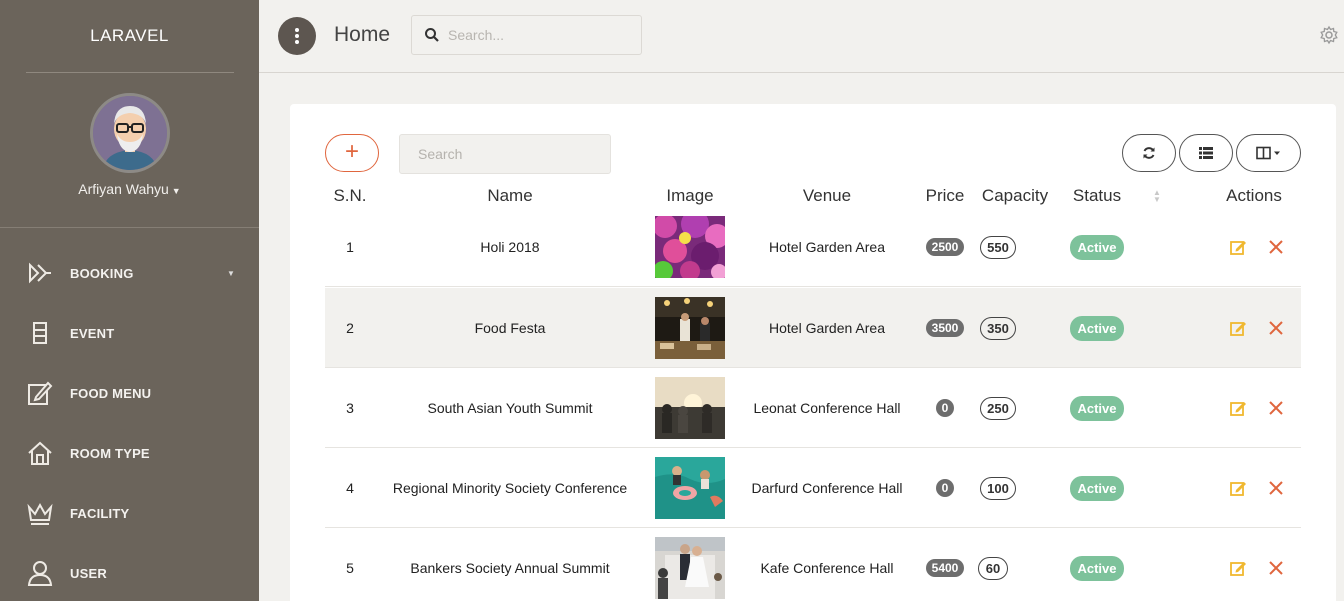 The image size is (1344, 601). I want to click on row-sn: 5, so click(350, 568).